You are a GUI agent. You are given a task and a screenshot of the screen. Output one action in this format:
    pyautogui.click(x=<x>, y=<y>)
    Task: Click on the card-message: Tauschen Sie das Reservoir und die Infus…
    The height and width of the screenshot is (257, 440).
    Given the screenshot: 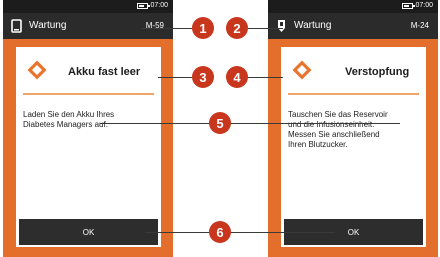 What is the action you would take?
    pyautogui.click(x=338, y=129)
    